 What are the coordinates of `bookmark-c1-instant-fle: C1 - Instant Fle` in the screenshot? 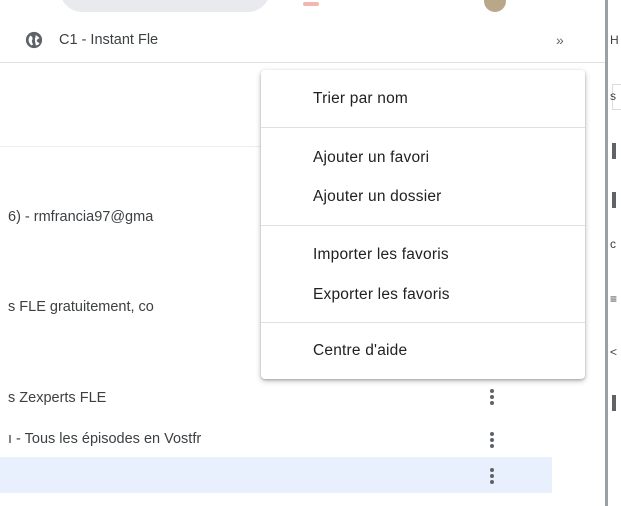 It's located at (91, 40).